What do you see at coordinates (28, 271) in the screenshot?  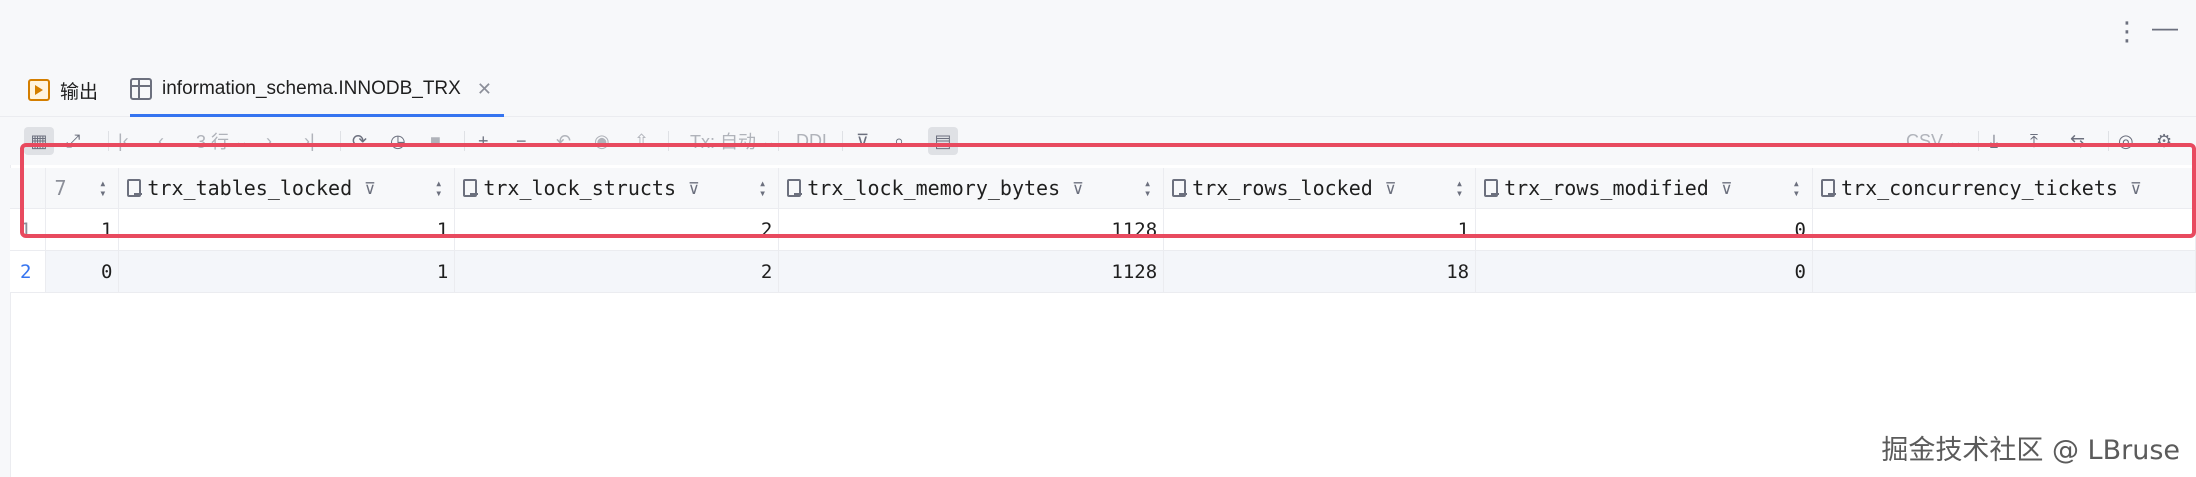 I see `row-number: 2` at bounding box center [28, 271].